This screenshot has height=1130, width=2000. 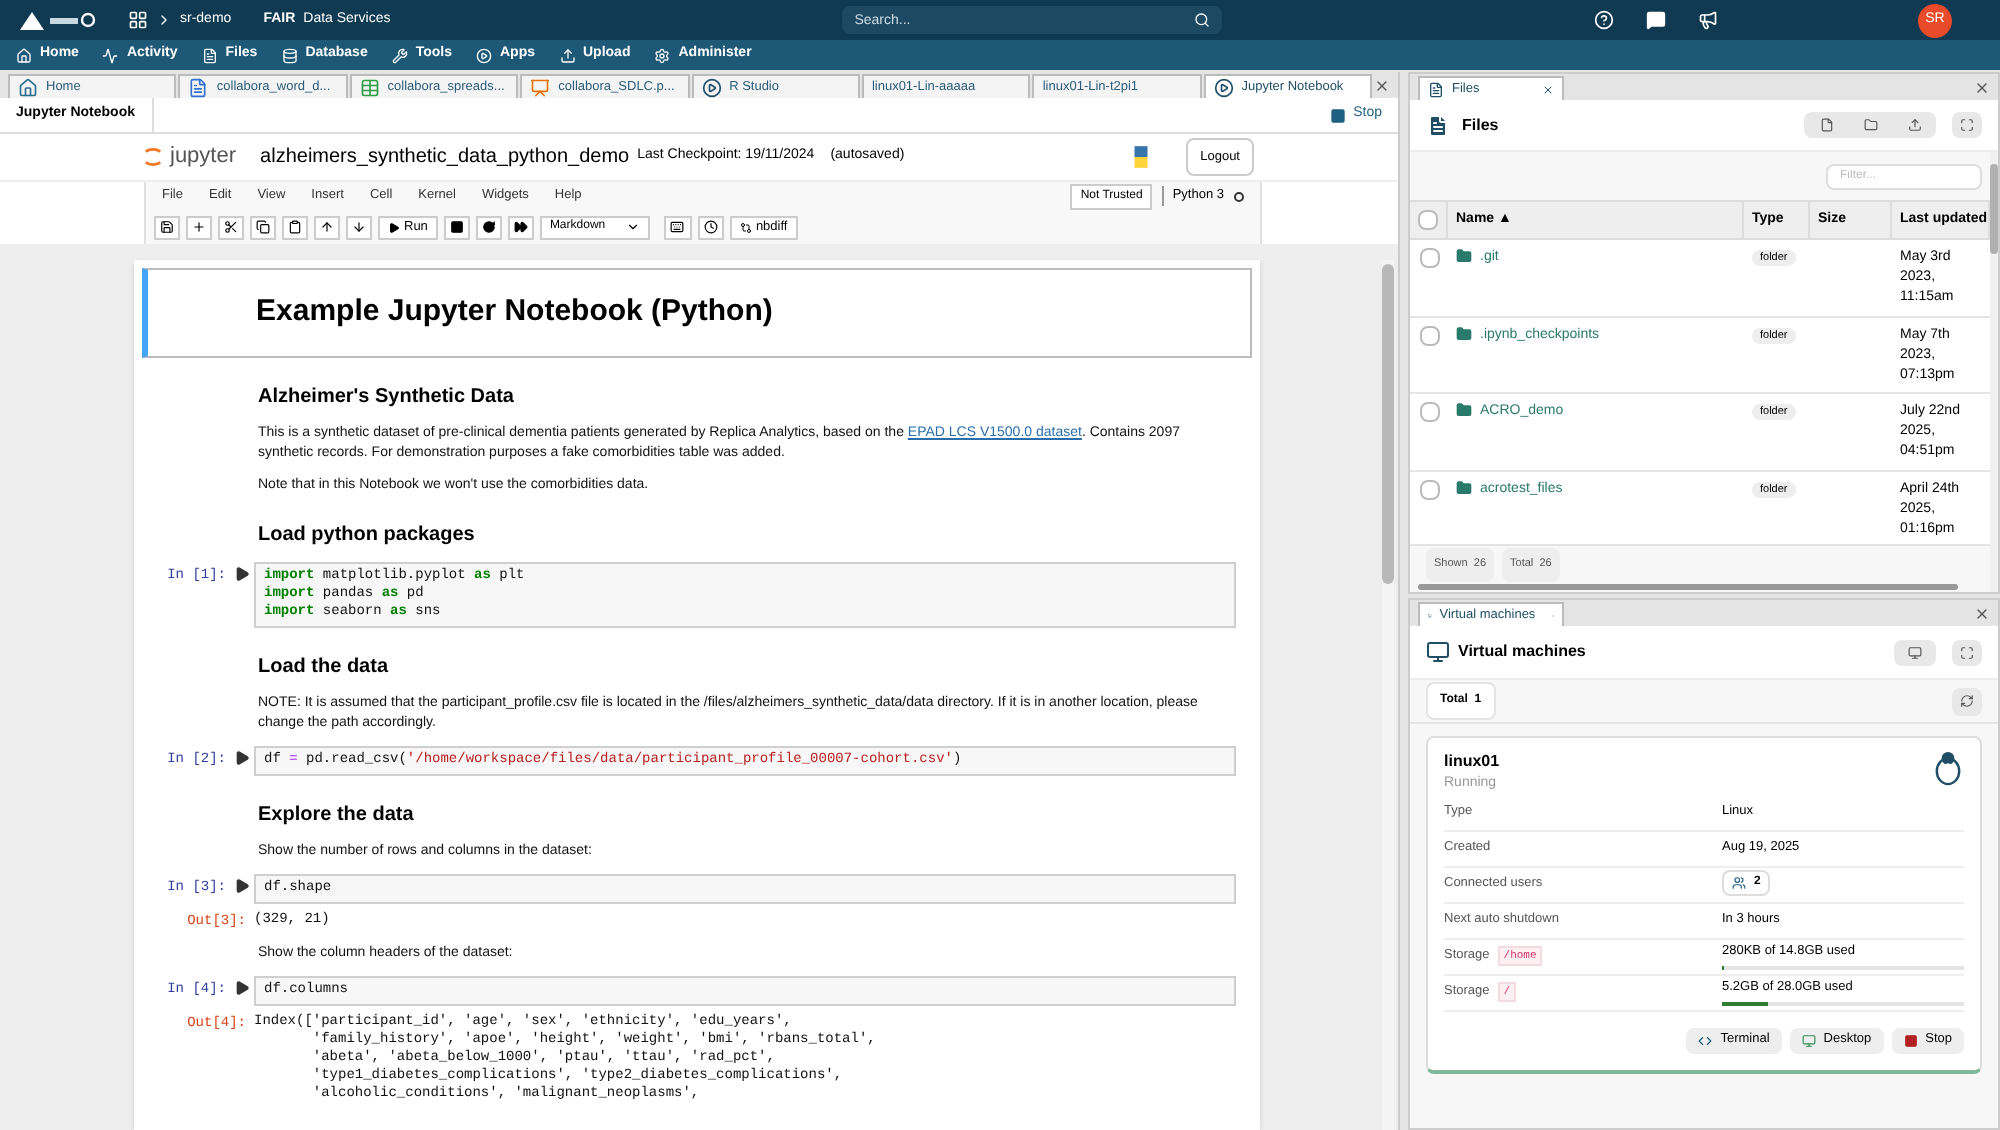 I want to click on caret-icon, so click(x=632, y=227).